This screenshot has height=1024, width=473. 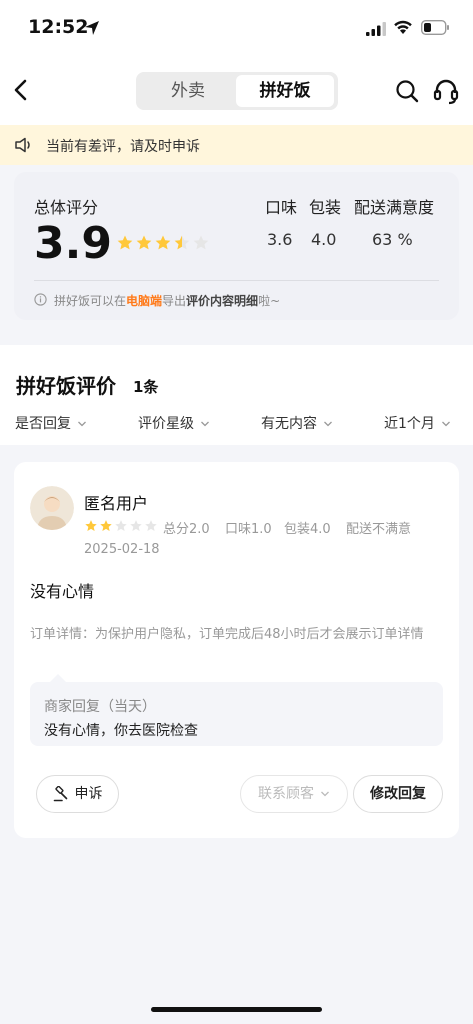 I want to click on review-content: 没有心情, so click(x=62, y=591).